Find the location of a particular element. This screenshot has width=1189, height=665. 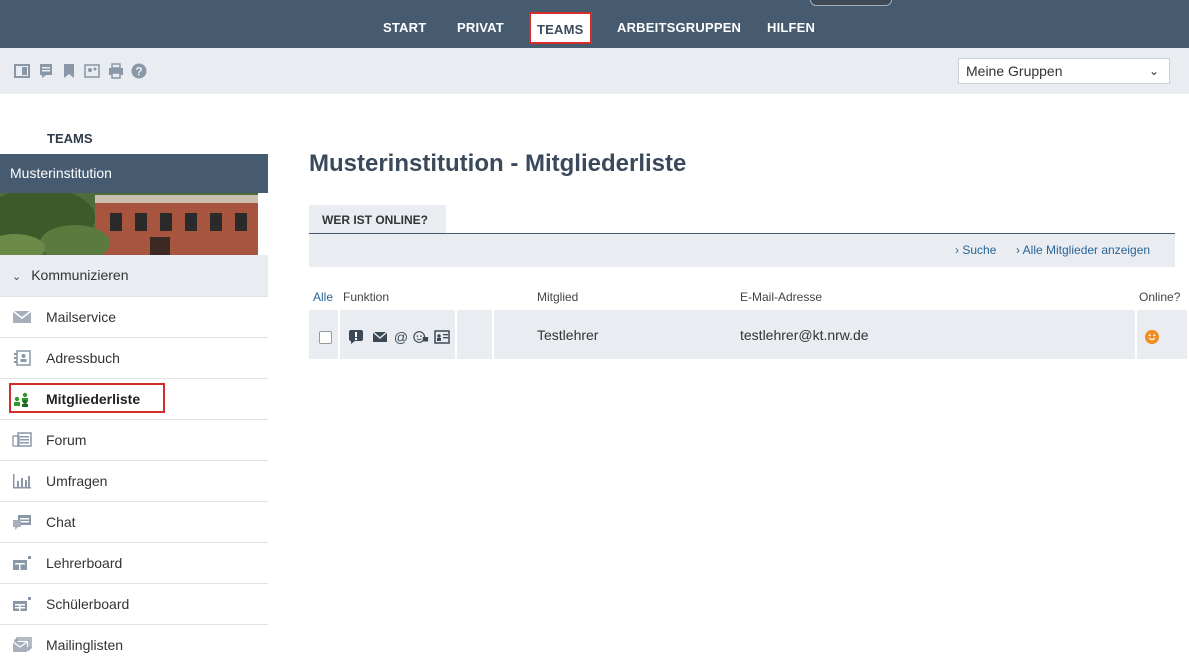

sidebar-item-adressbuch: Adressbuch is located at coordinates (134, 357).